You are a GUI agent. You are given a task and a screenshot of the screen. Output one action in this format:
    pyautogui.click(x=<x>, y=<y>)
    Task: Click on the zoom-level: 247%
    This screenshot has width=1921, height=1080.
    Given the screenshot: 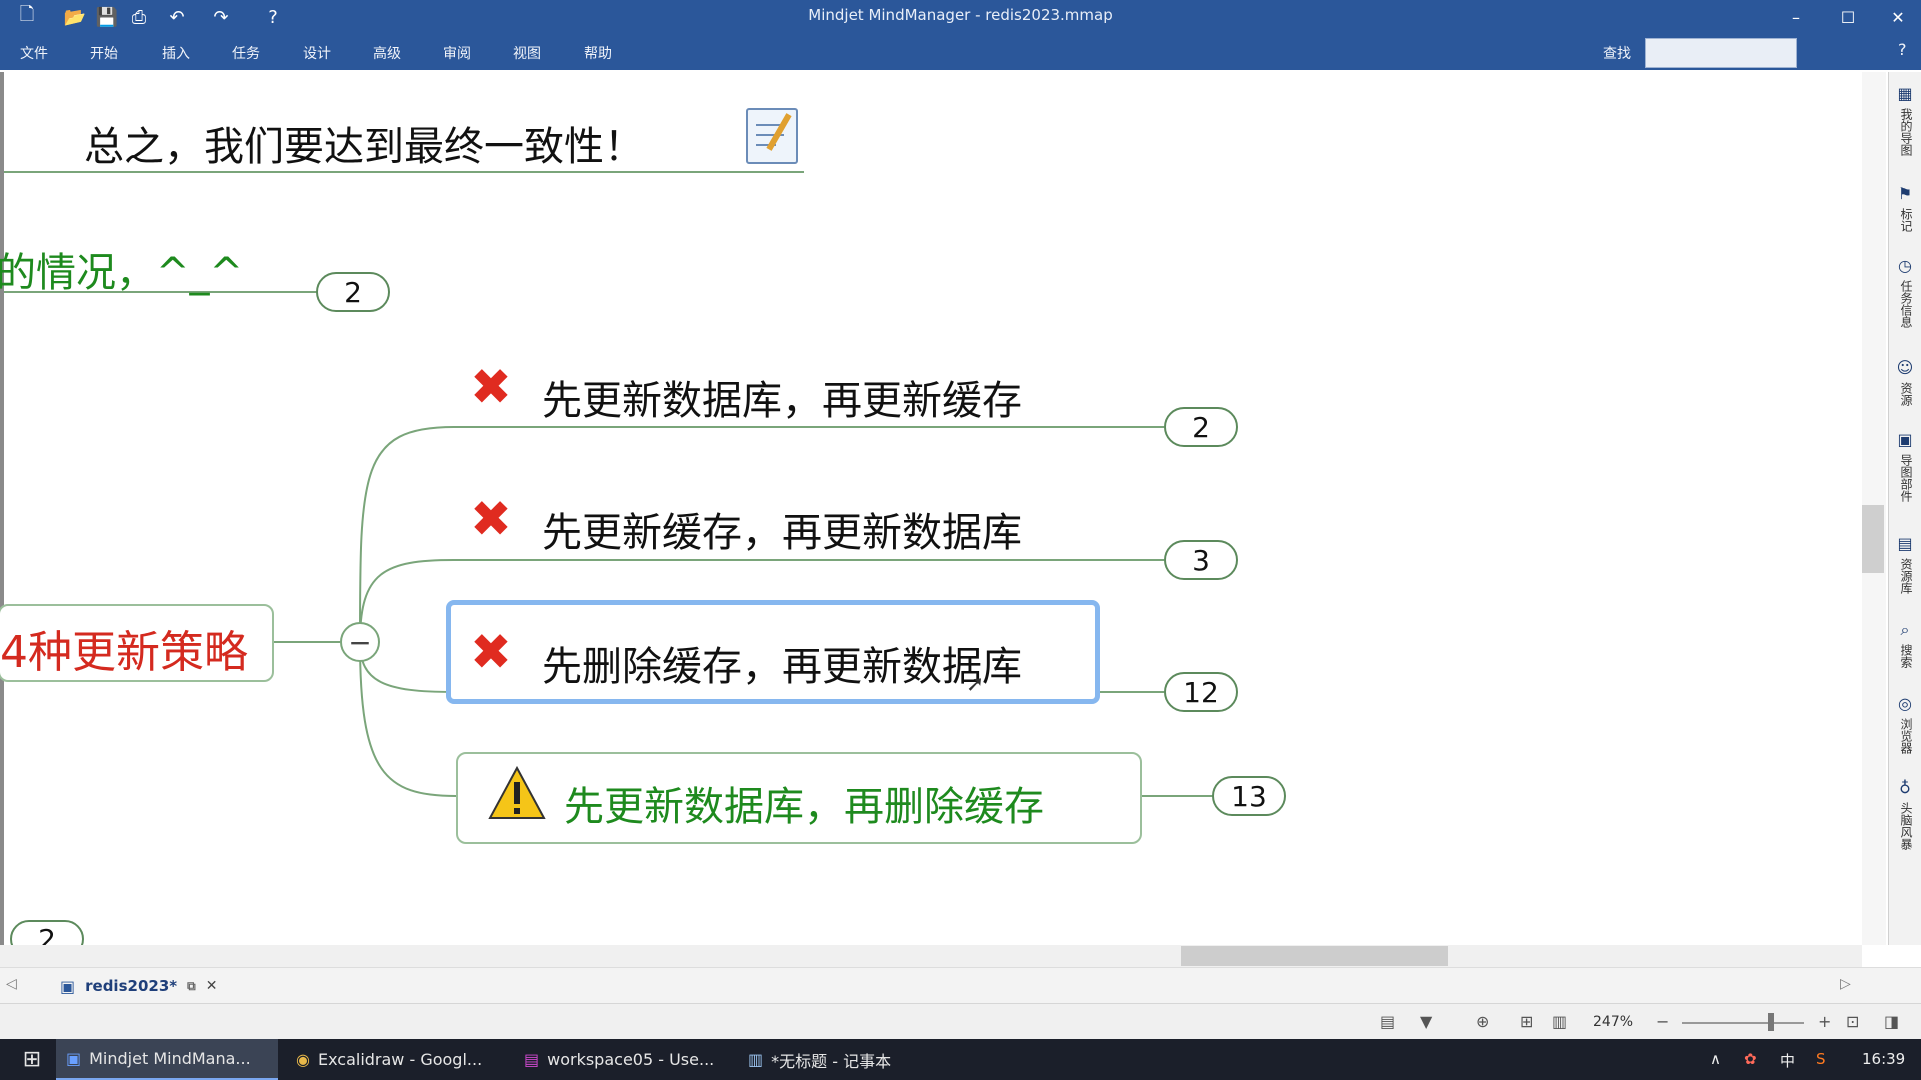 What is the action you would take?
    pyautogui.click(x=1613, y=1022)
    